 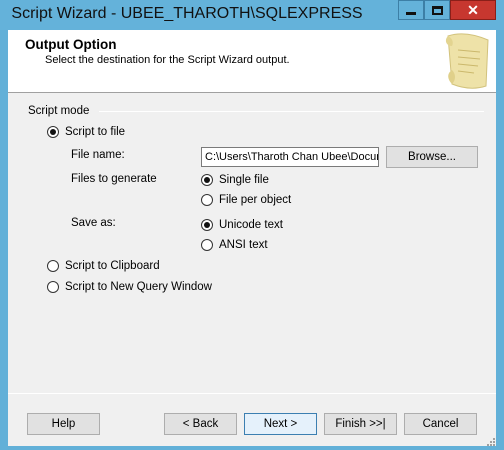 What do you see at coordinates (440, 424) in the screenshot?
I see `cancel-button: Cancel` at bounding box center [440, 424].